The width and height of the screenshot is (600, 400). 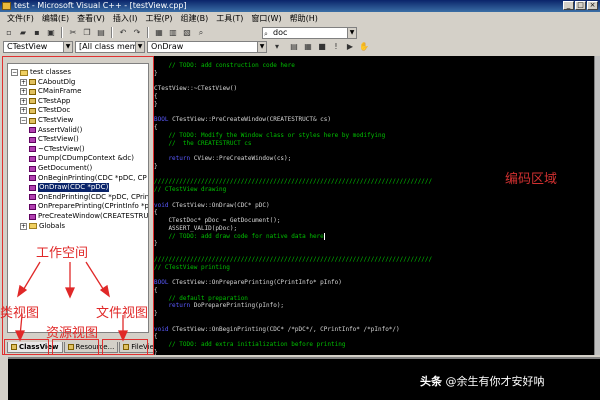 What do you see at coordinates (308, 46) in the screenshot?
I see `build-icon: ▦` at bounding box center [308, 46].